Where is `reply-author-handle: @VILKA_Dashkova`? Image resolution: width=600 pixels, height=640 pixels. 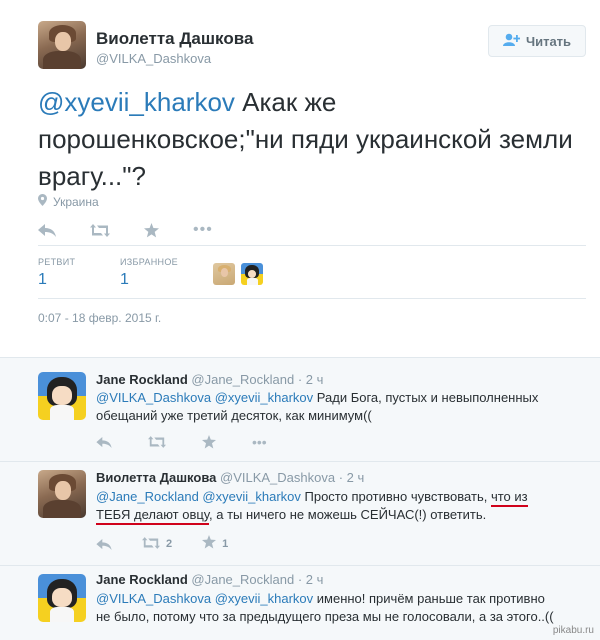
reply-author-handle: @VILKA_Dashkova is located at coordinates (277, 477).